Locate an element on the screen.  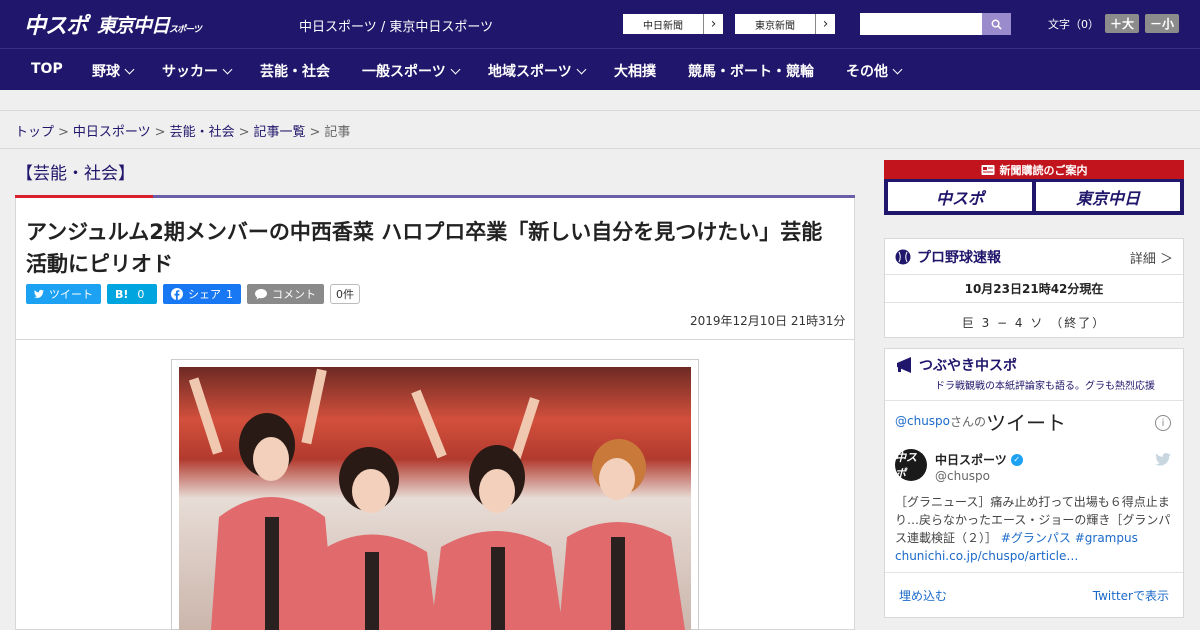
baseball-detail-link: 詳細 ＞ is located at coordinates (1151, 257).